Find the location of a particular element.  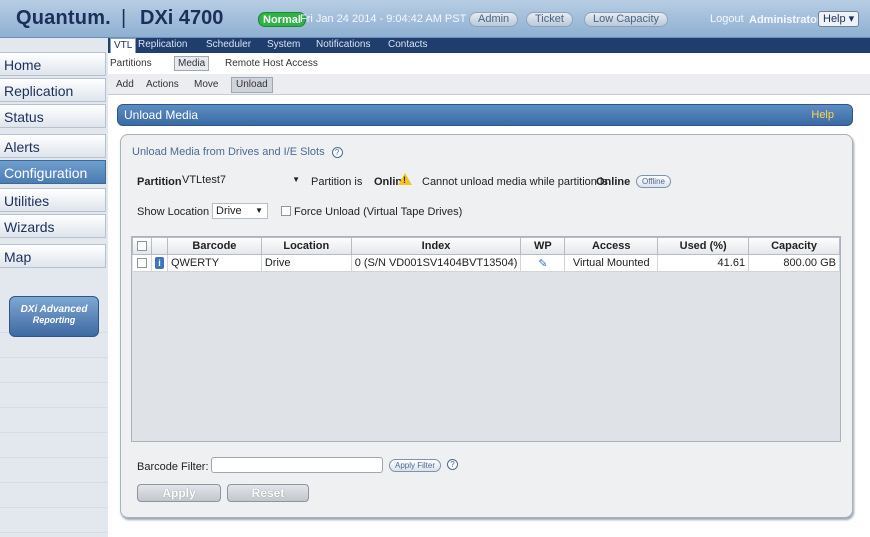

row-info-cell: i is located at coordinates (159, 263).